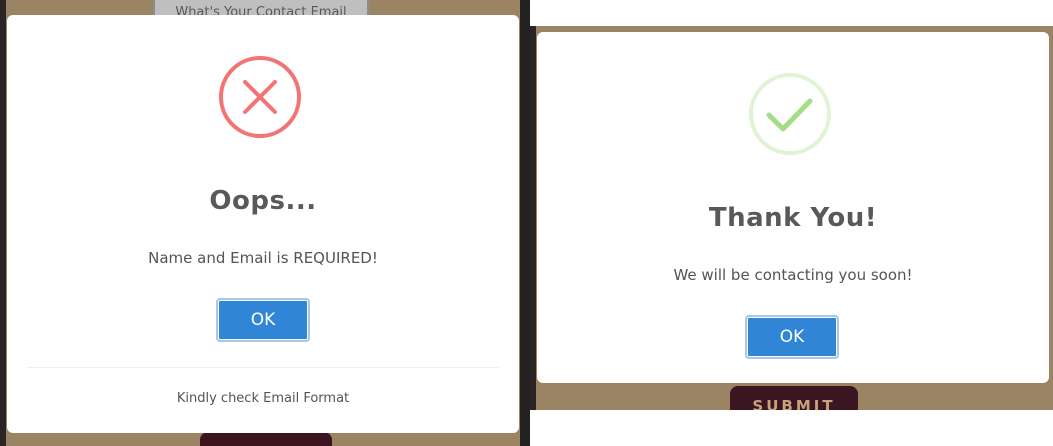 The height and width of the screenshot is (446, 1053). What do you see at coordinates (793, 218) in the screenshot?
I see `dialog-title: Thank You!` at bounding box center [793, 218].